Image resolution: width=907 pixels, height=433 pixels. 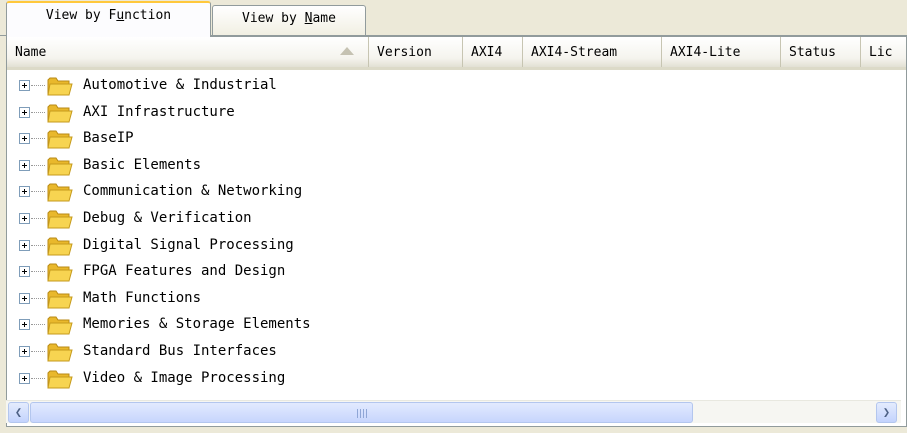 I want to click on tree-row: AXI Infrastructure, so click(x=456, y=113).